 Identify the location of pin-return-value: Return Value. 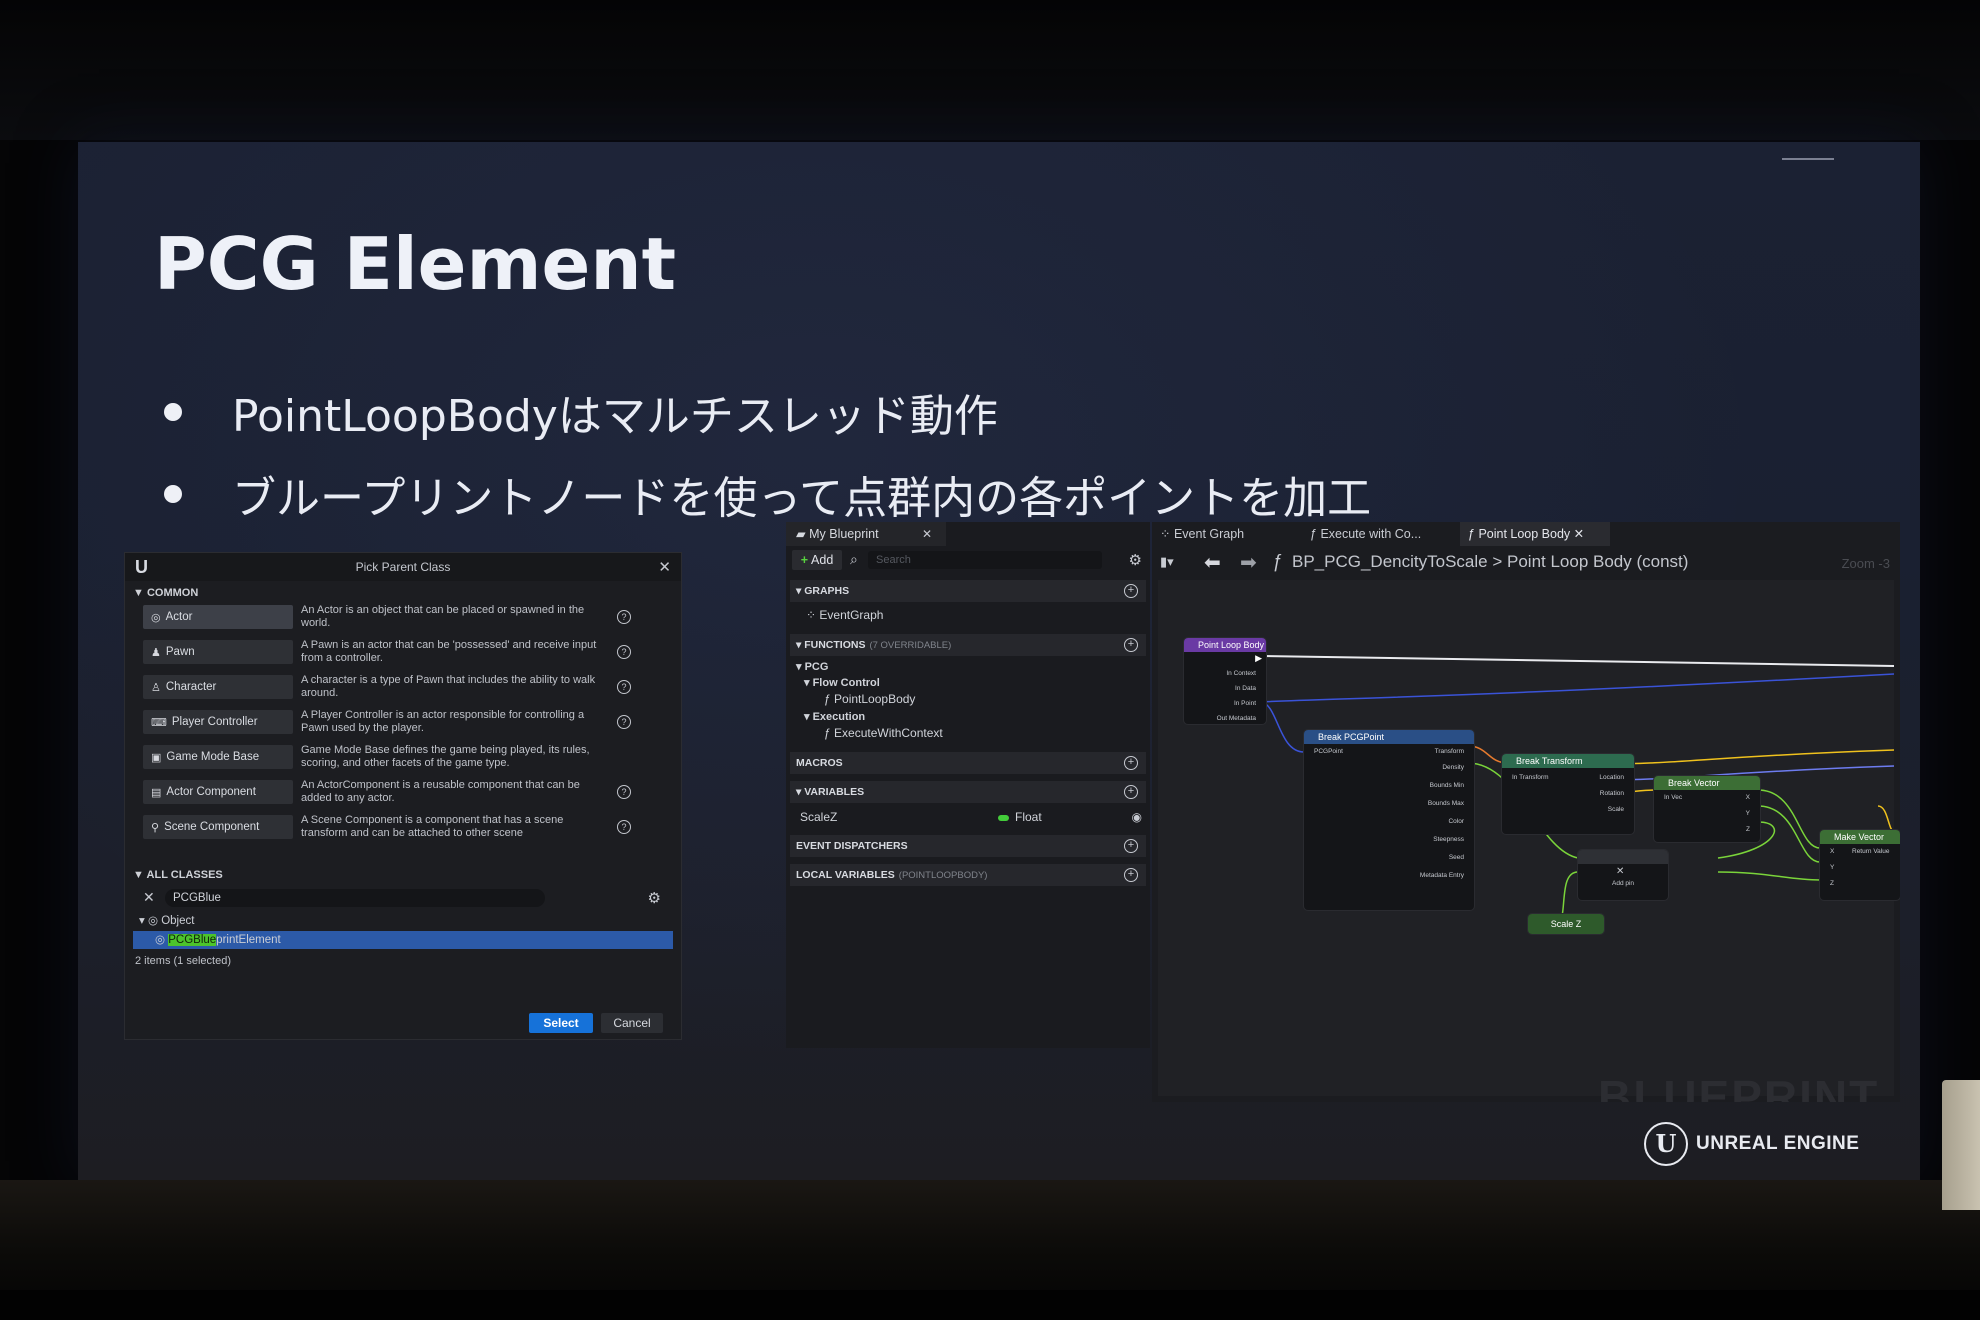
(1870, 851).